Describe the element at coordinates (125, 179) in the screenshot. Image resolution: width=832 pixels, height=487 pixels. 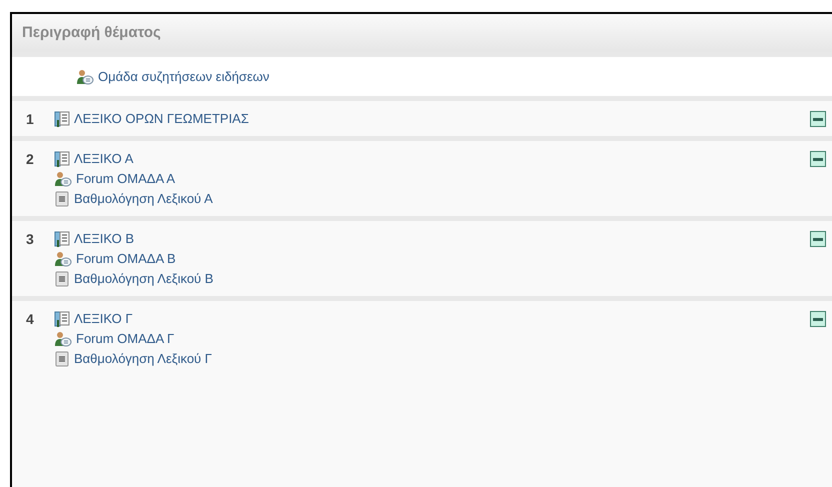
I see `activity-link: Forum ΟΜΑΔΑ Α` at that location.